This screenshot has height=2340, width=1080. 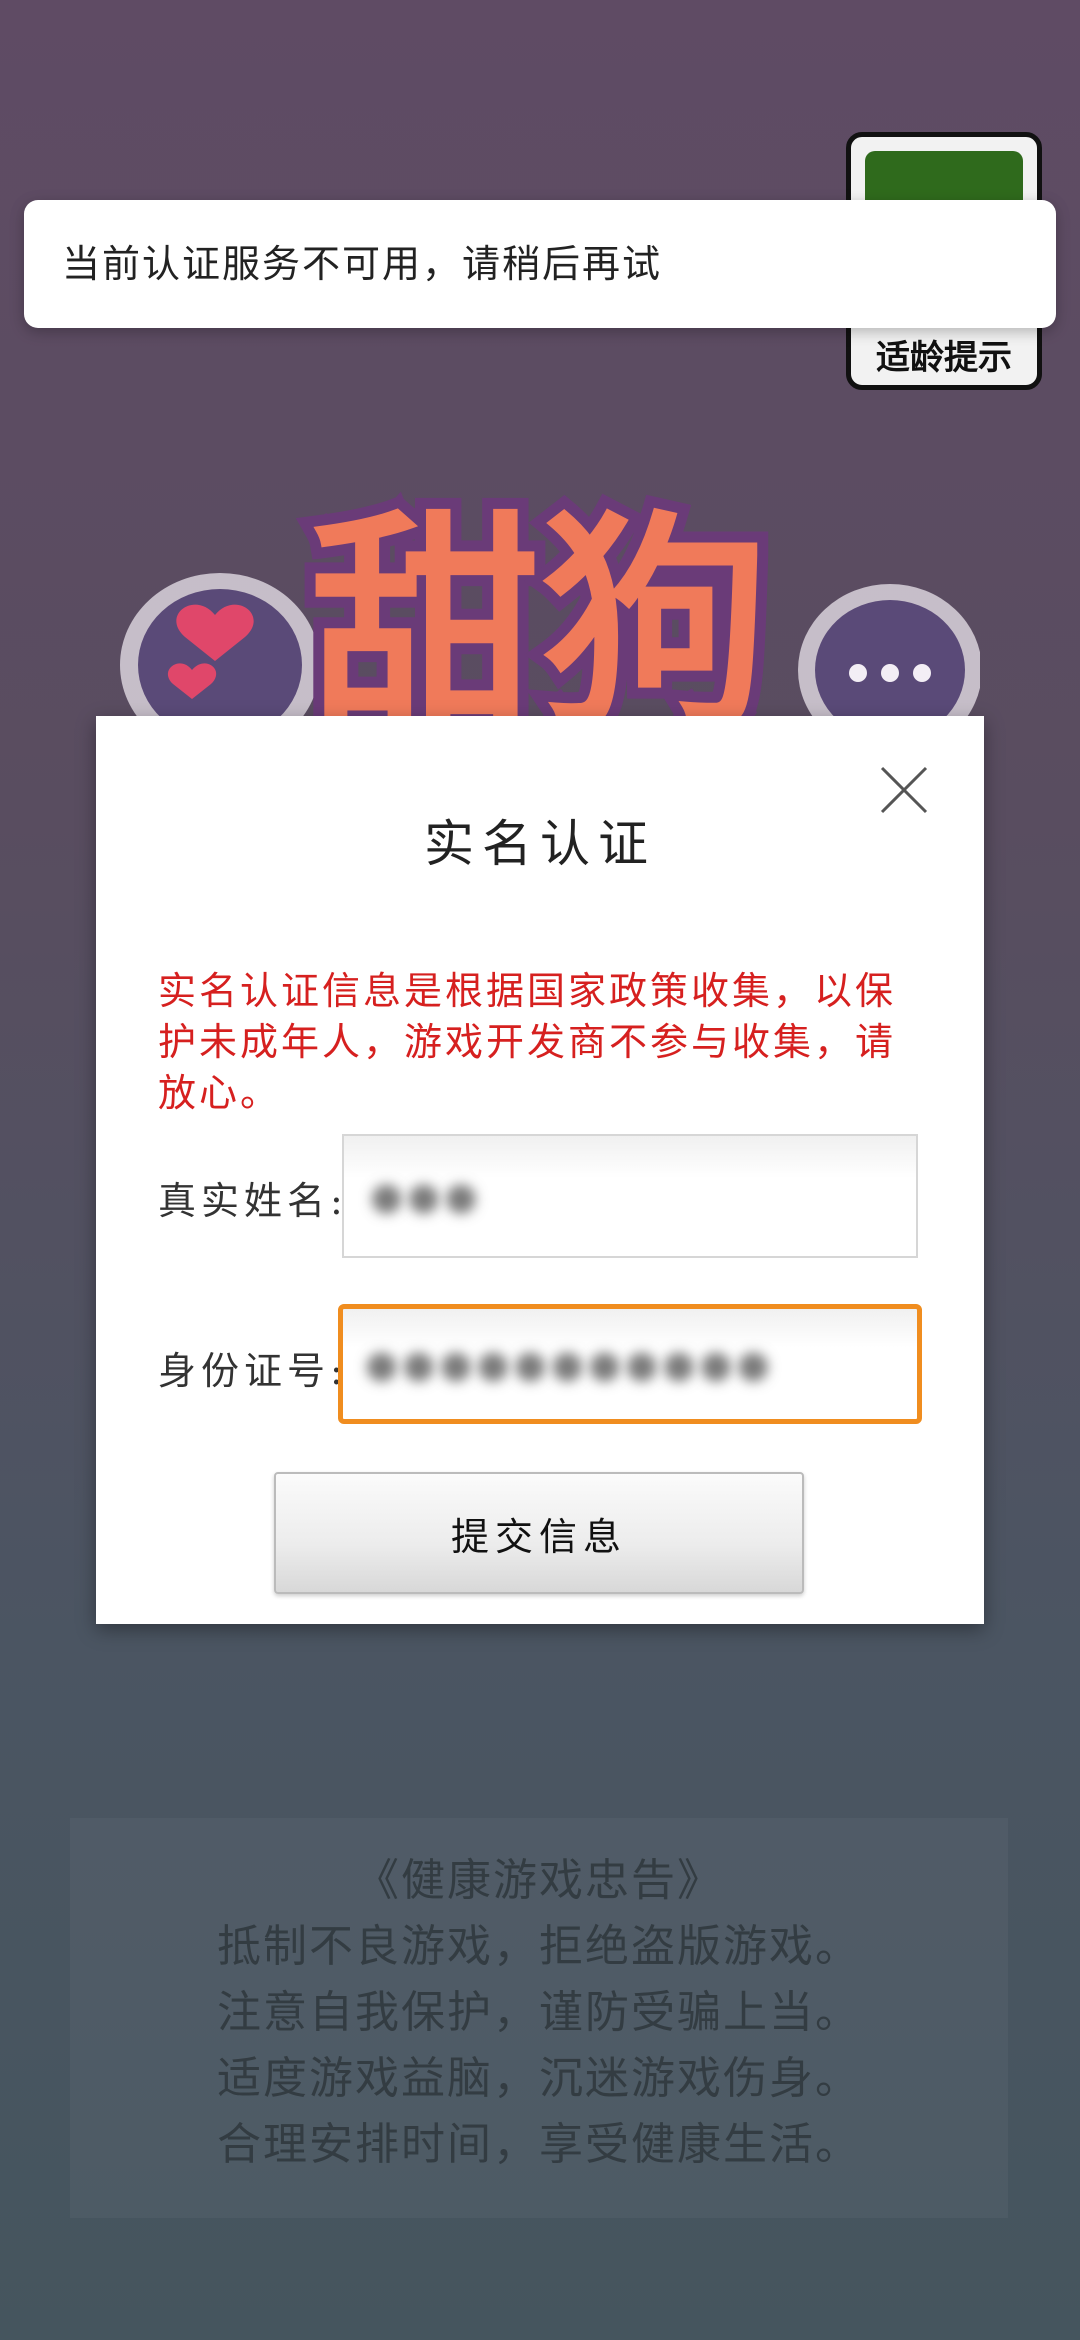 I want to click on real-name-value: ●●●, so click(x=426, y=1196).